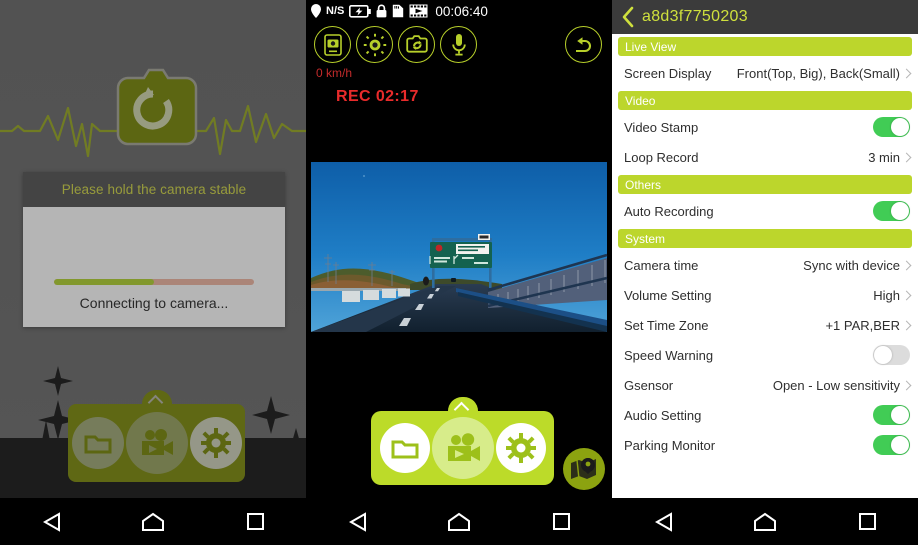 The image size is (918, 545). What do you see at coordinates (398, 11) in the screenshot?
I see `sd-card-icon` at bounding box center [398, 11].